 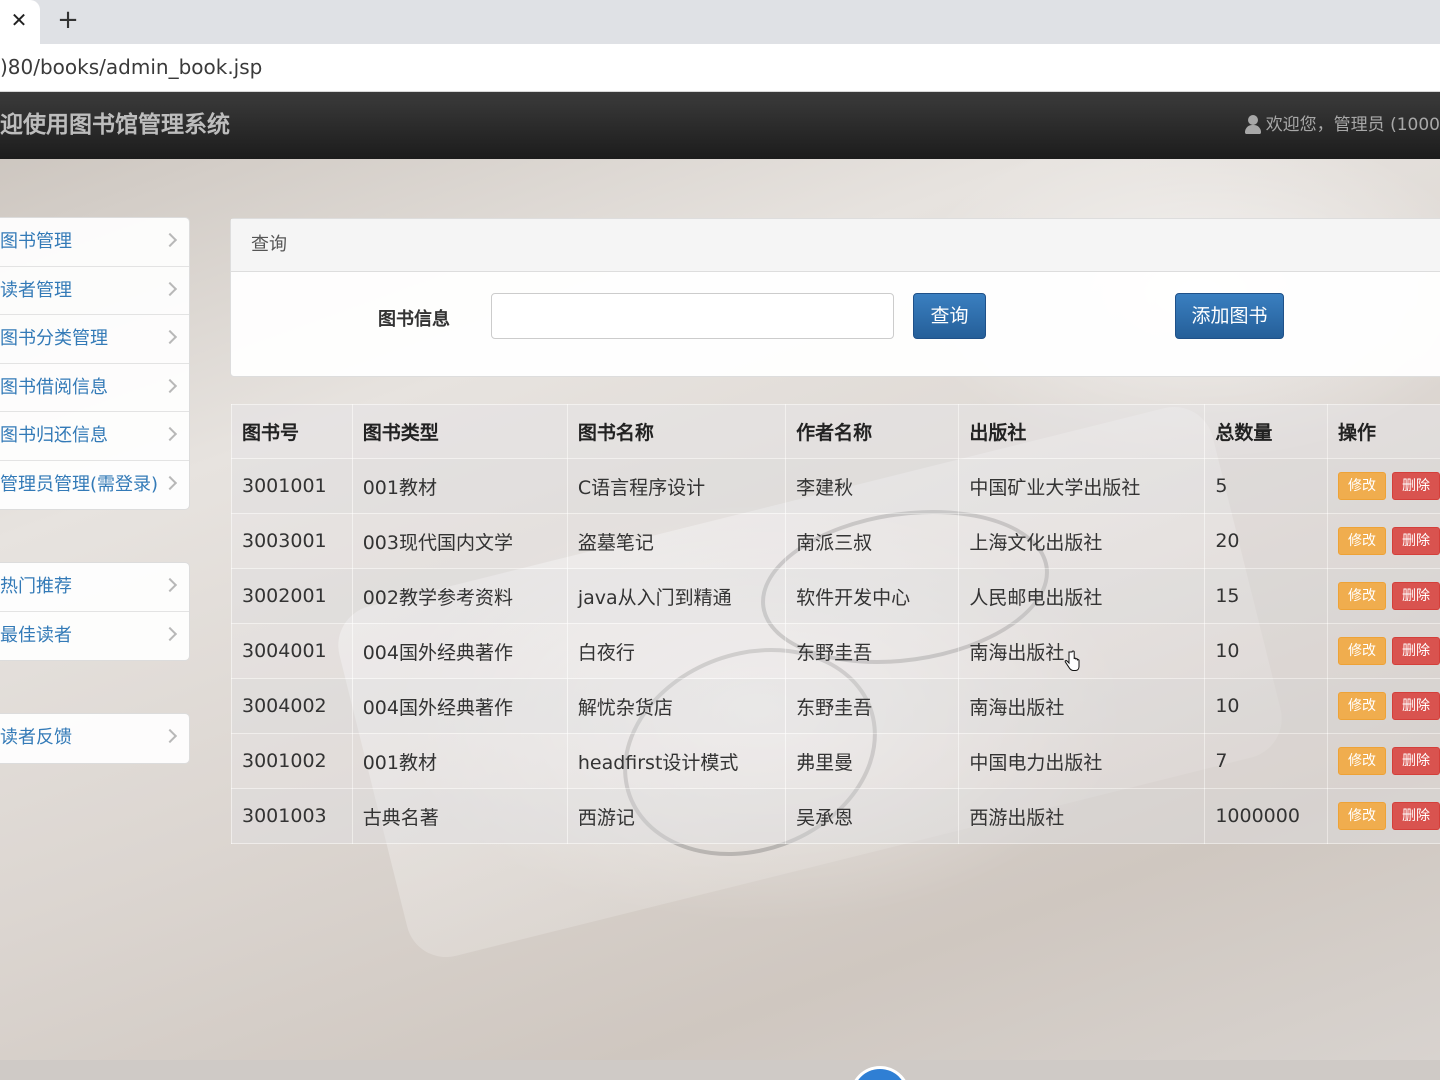 What do you see at coordinates (1266, 541) in the screenshot?
I see `quantity-cell: 20` at bounding box center [1266, 541].